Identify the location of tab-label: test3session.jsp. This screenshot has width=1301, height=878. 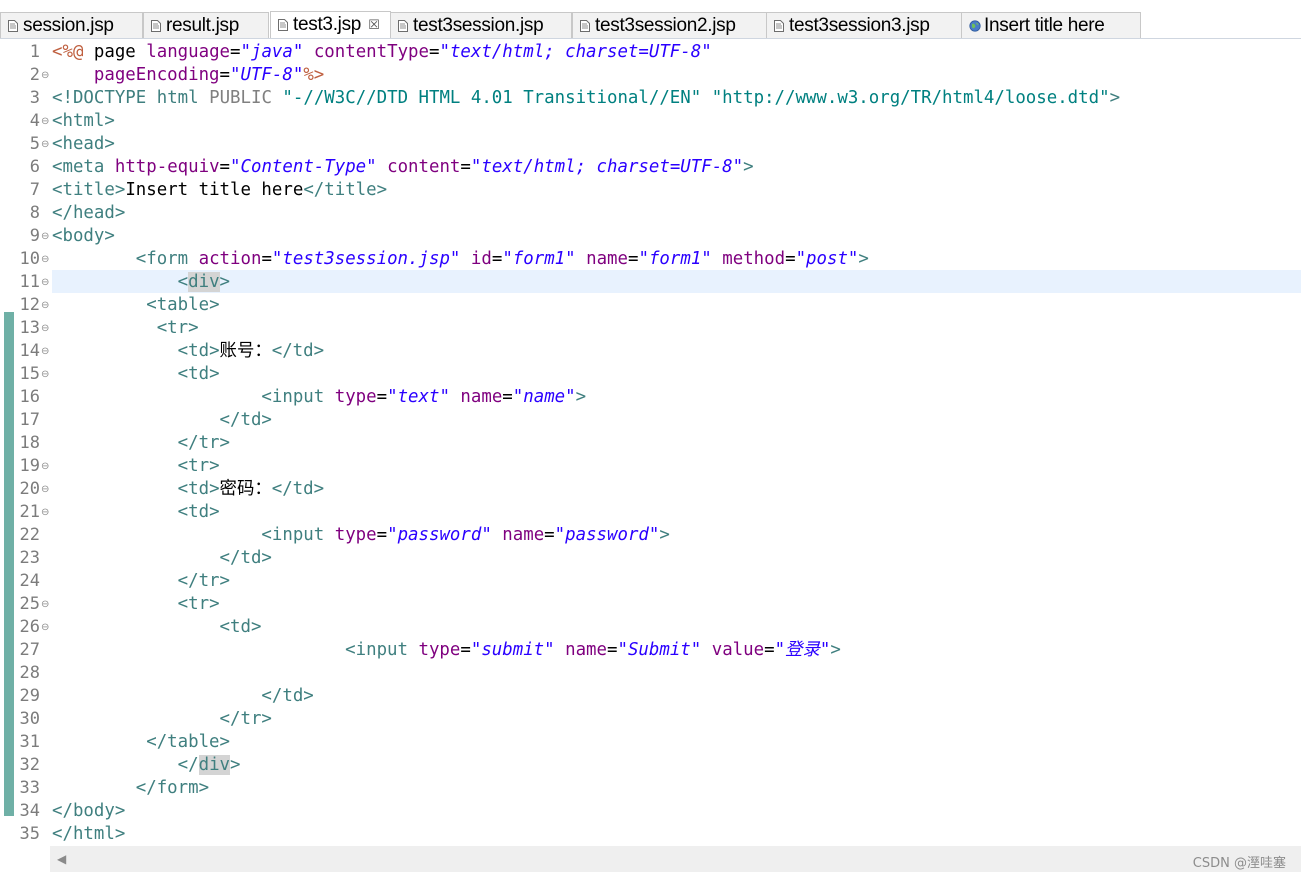
(478, 25).